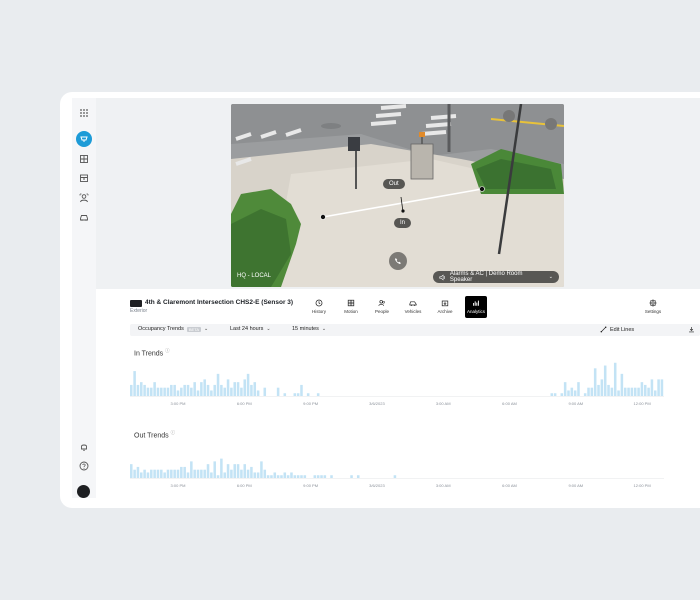  I want to click on range-dropdown: Last 24 hours ⌄, so click(250, 329).